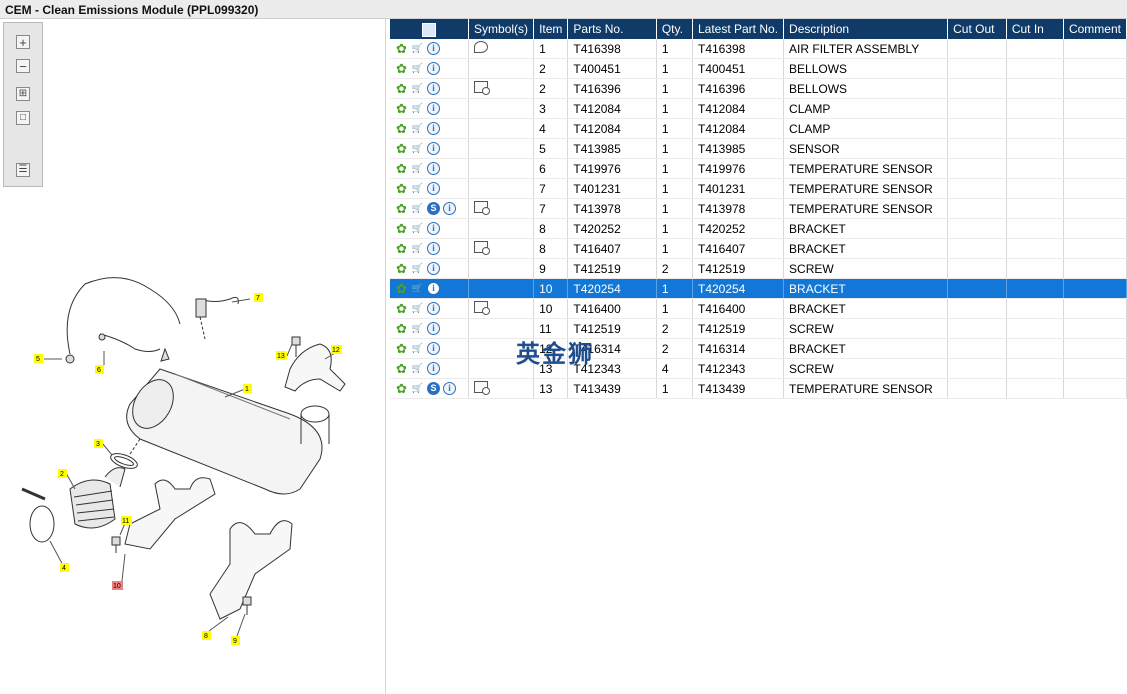 This screenshot has height=694, width=1127. What do you see at coordinates (117, 585) in the screenshot?
I see `callout-10: 10` at bounding box center [117, 585].